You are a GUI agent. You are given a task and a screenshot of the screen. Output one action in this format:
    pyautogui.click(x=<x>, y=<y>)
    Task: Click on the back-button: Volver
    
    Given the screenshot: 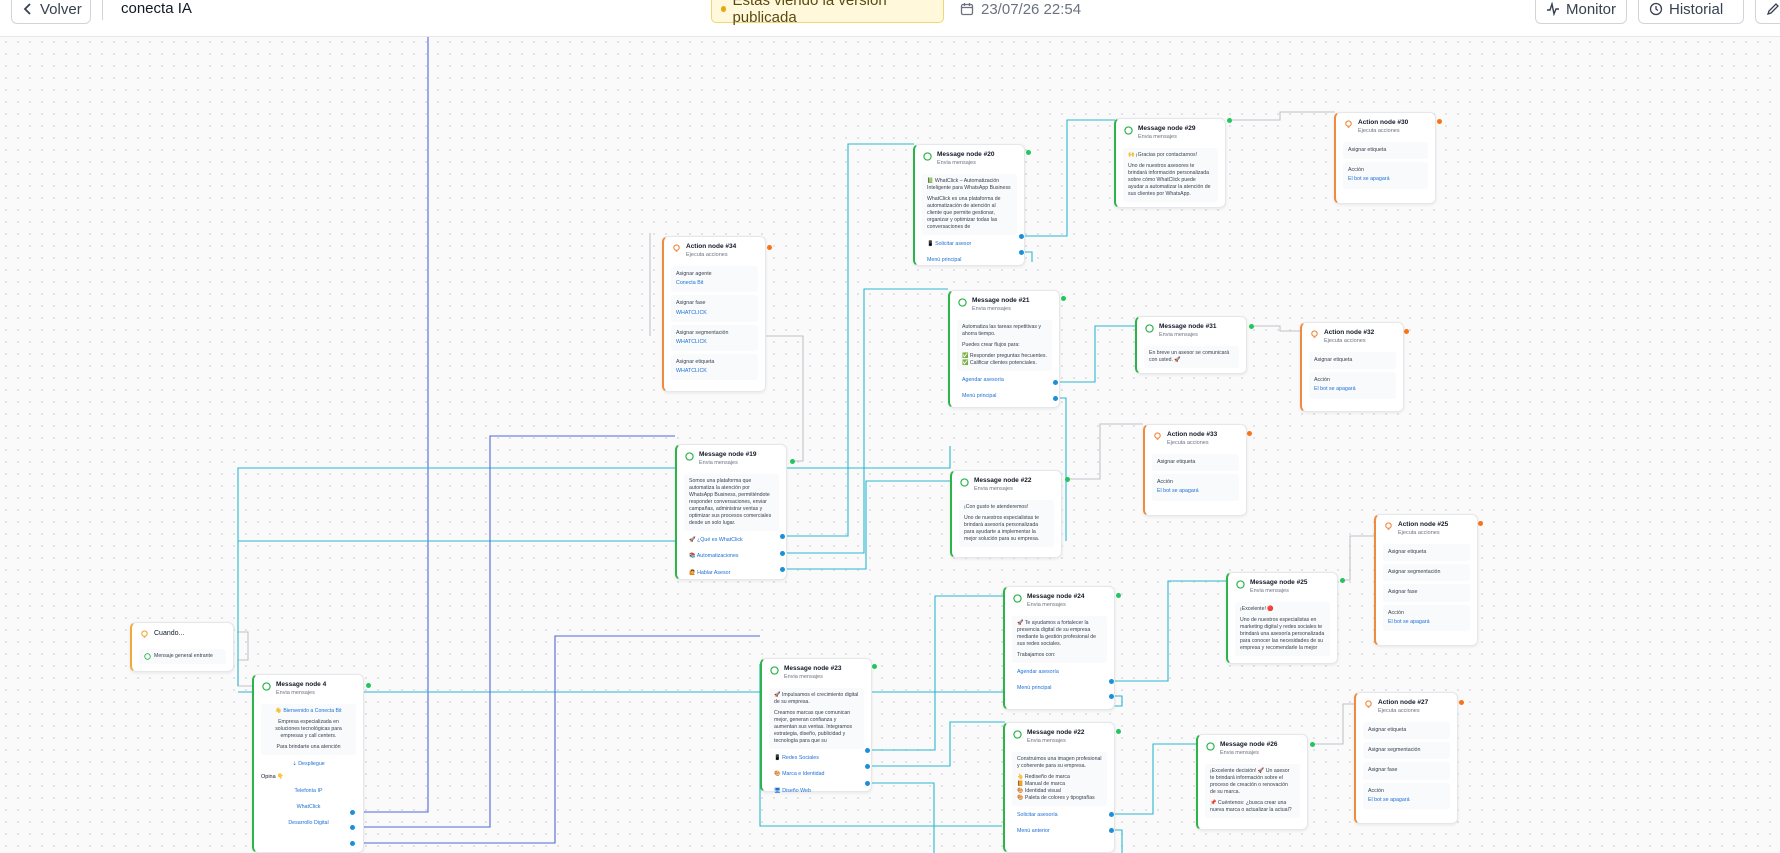 What is the action you would take?
    pyautogui.click(x=51, y=12)
    